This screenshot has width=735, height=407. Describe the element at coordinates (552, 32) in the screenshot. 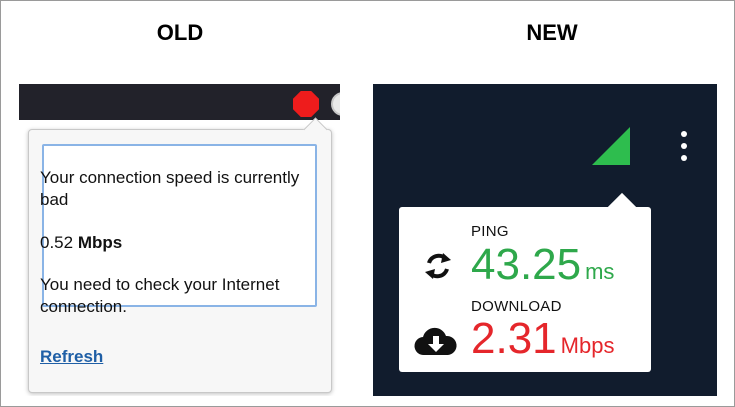

I see `new-title: NEW` at that location.